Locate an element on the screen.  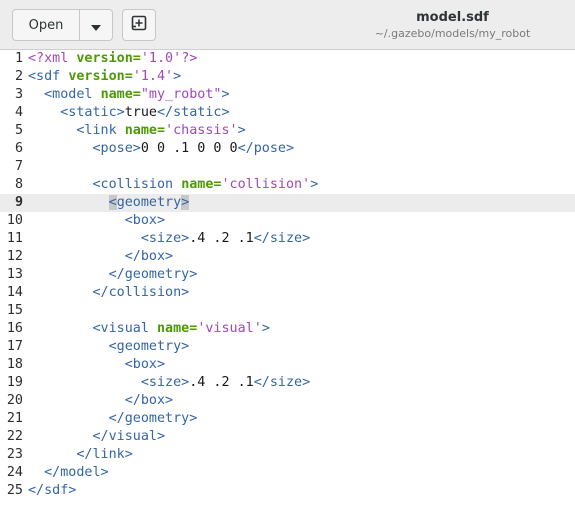
code-token: <geometry> is located at coordinates (149, 346).